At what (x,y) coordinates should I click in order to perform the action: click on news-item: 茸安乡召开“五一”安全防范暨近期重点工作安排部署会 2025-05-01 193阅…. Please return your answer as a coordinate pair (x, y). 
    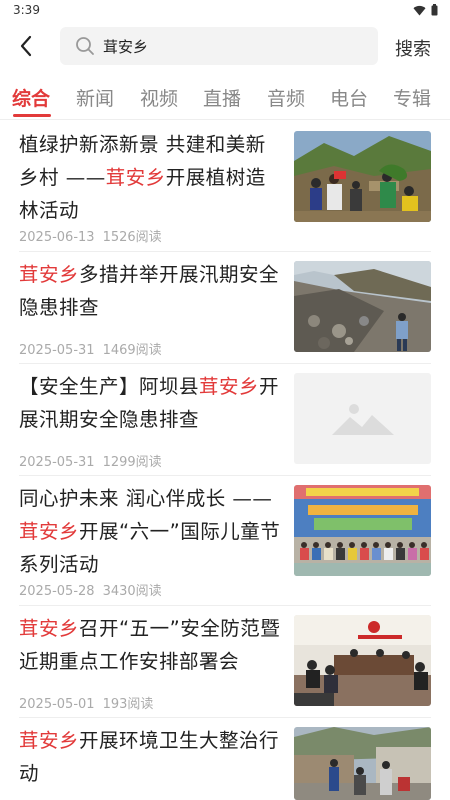
    Looking at the image, I should click on (225, 662).